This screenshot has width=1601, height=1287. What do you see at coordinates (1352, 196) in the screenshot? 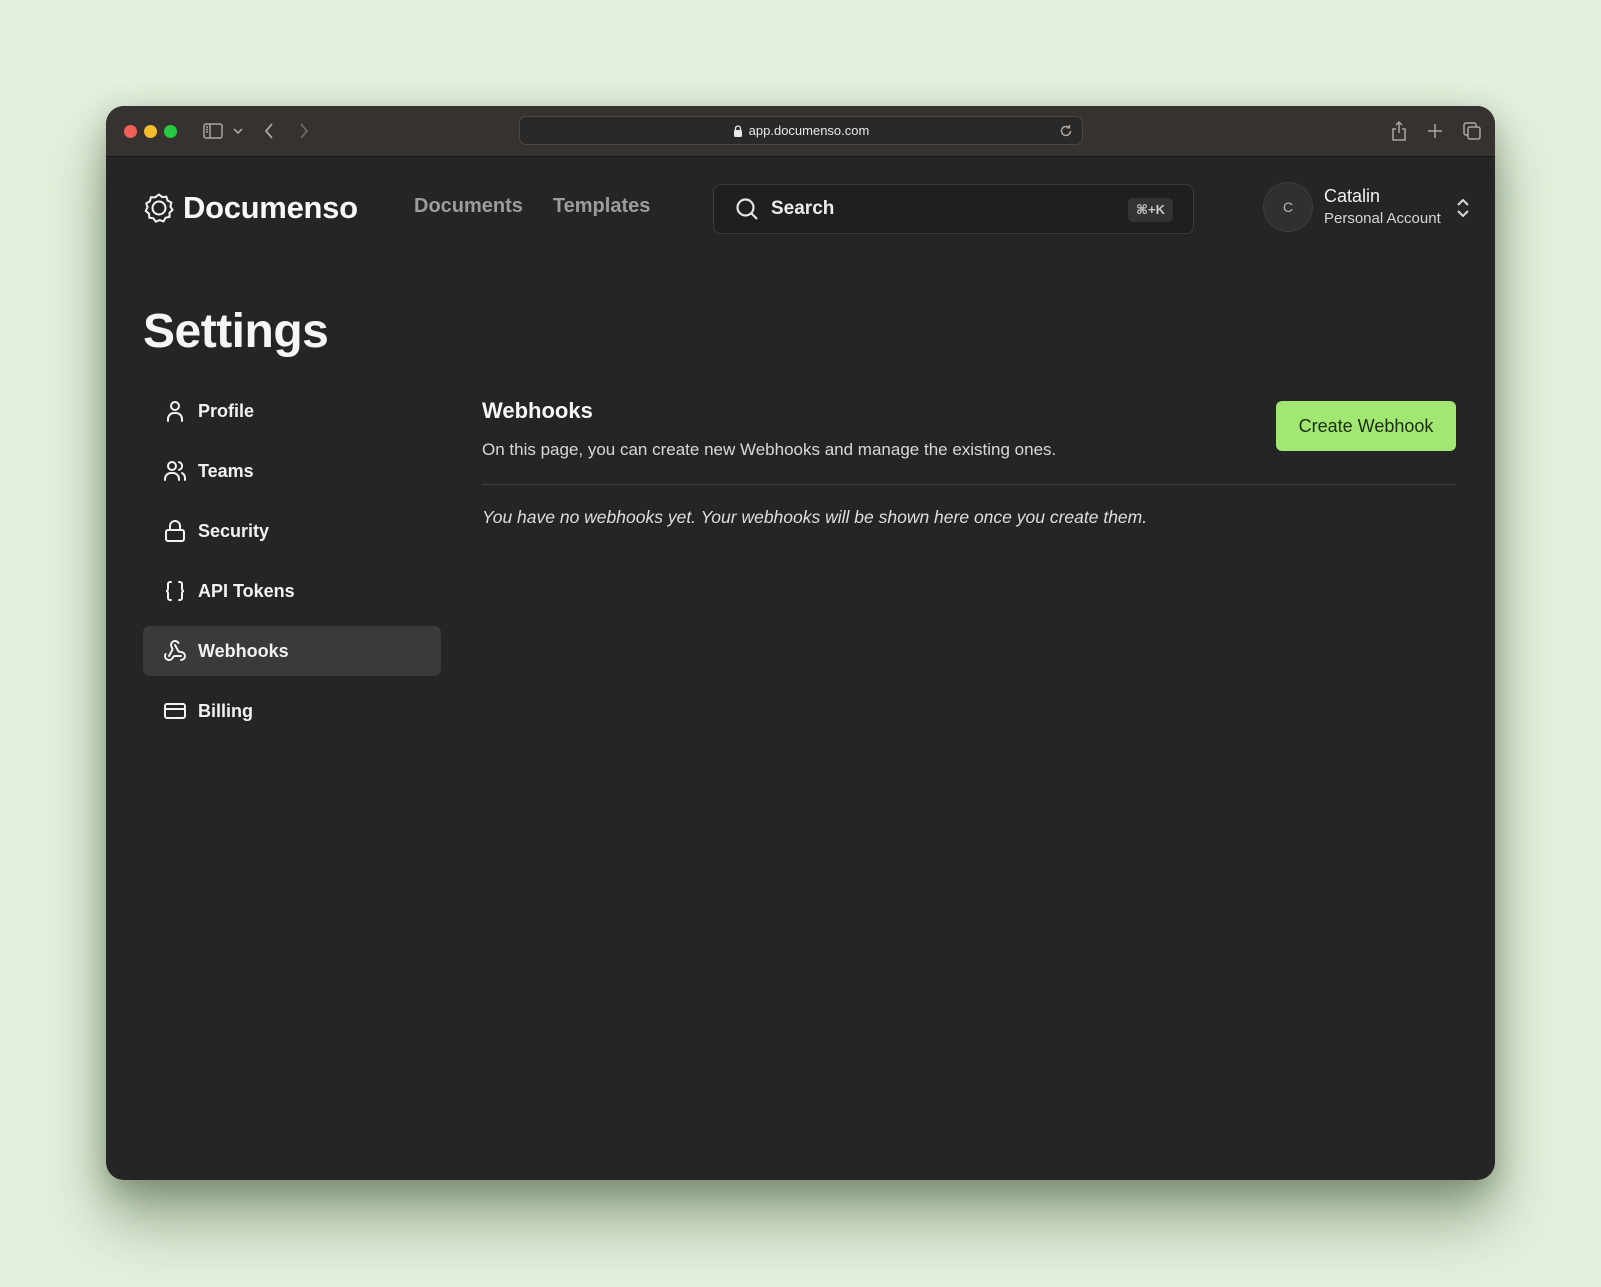
I see `account-name: Catalin` at bounding box center [1352, 196].